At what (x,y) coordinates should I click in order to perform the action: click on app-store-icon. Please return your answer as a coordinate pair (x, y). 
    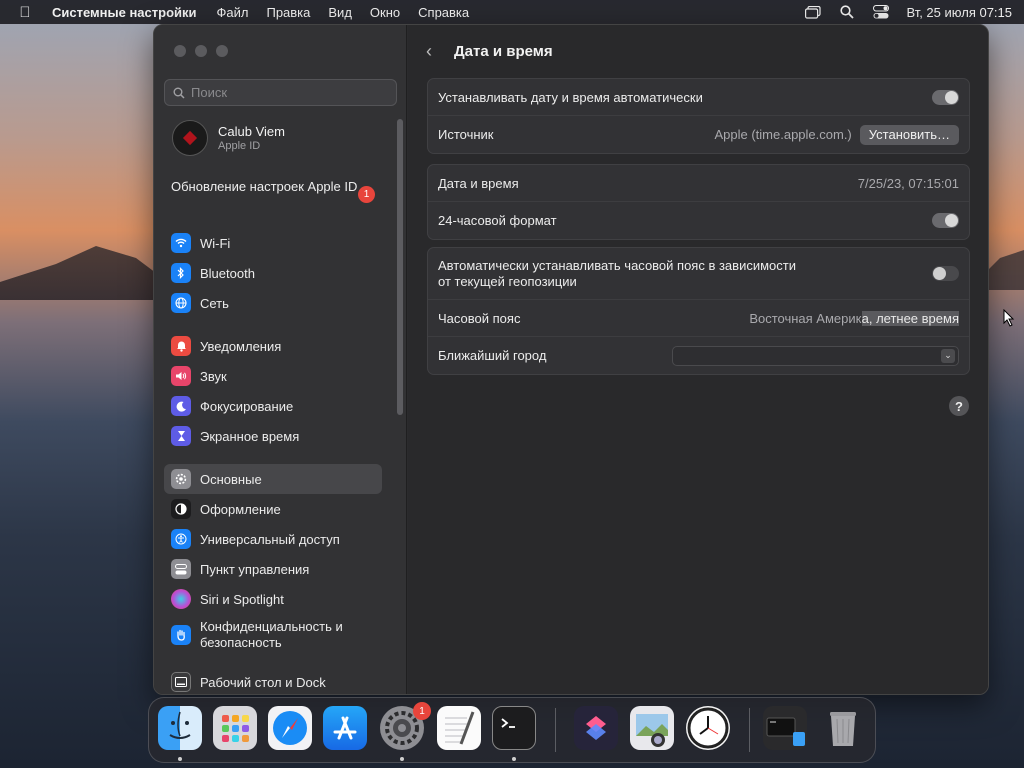
    Looking at the image, I should click on (345, 728).